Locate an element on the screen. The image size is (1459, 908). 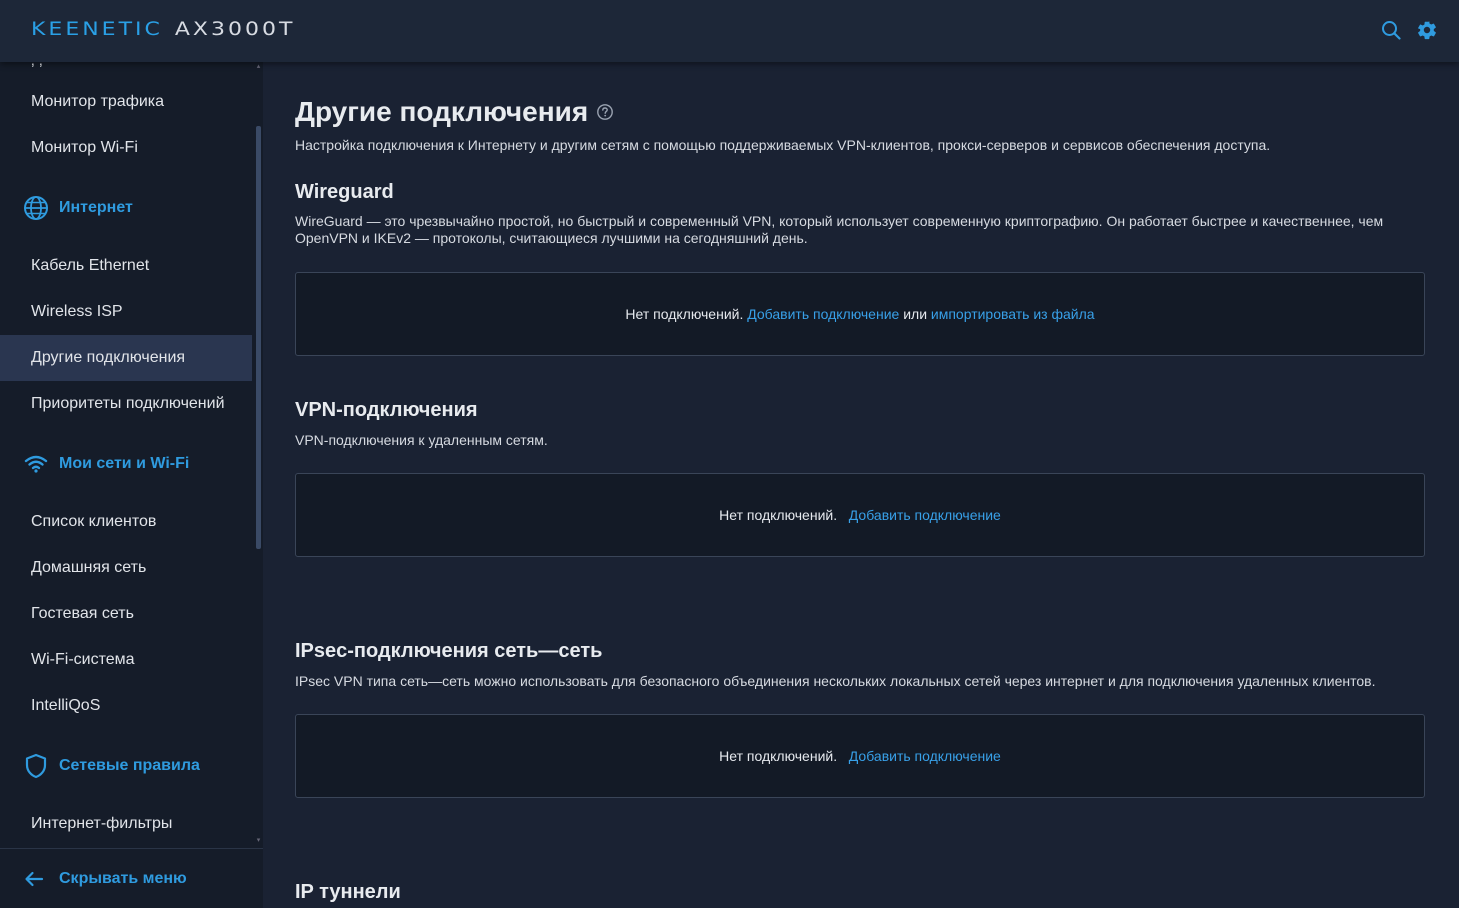
sidebar-section-internet: Интернет is located at coordinates (126, 208).